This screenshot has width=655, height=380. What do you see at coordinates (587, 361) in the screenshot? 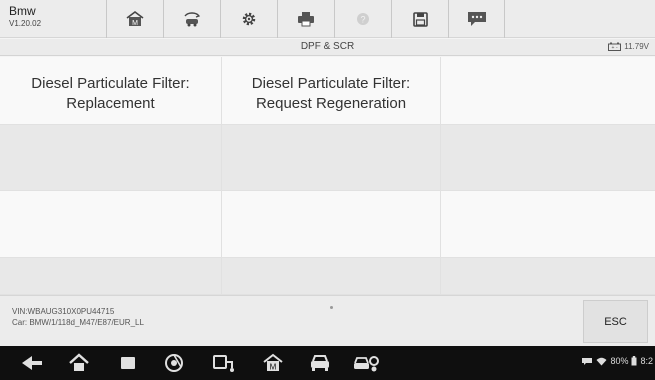
I see `notification-icon` at bounding box center [587, 361].